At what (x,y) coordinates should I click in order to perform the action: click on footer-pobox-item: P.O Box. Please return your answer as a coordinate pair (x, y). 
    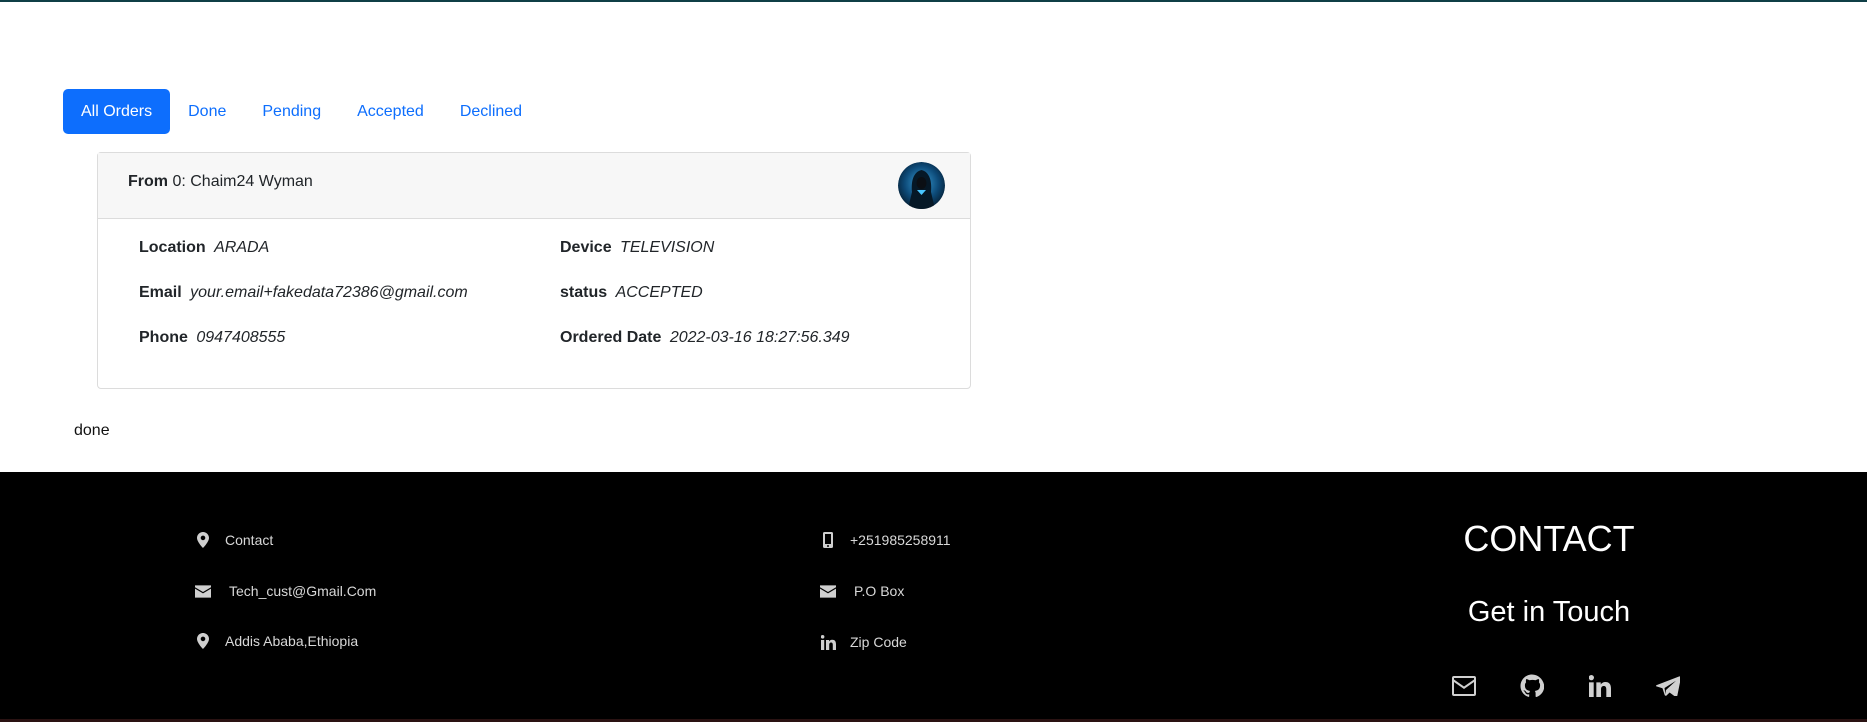
    Looking at the image, I should click on (862, 591).